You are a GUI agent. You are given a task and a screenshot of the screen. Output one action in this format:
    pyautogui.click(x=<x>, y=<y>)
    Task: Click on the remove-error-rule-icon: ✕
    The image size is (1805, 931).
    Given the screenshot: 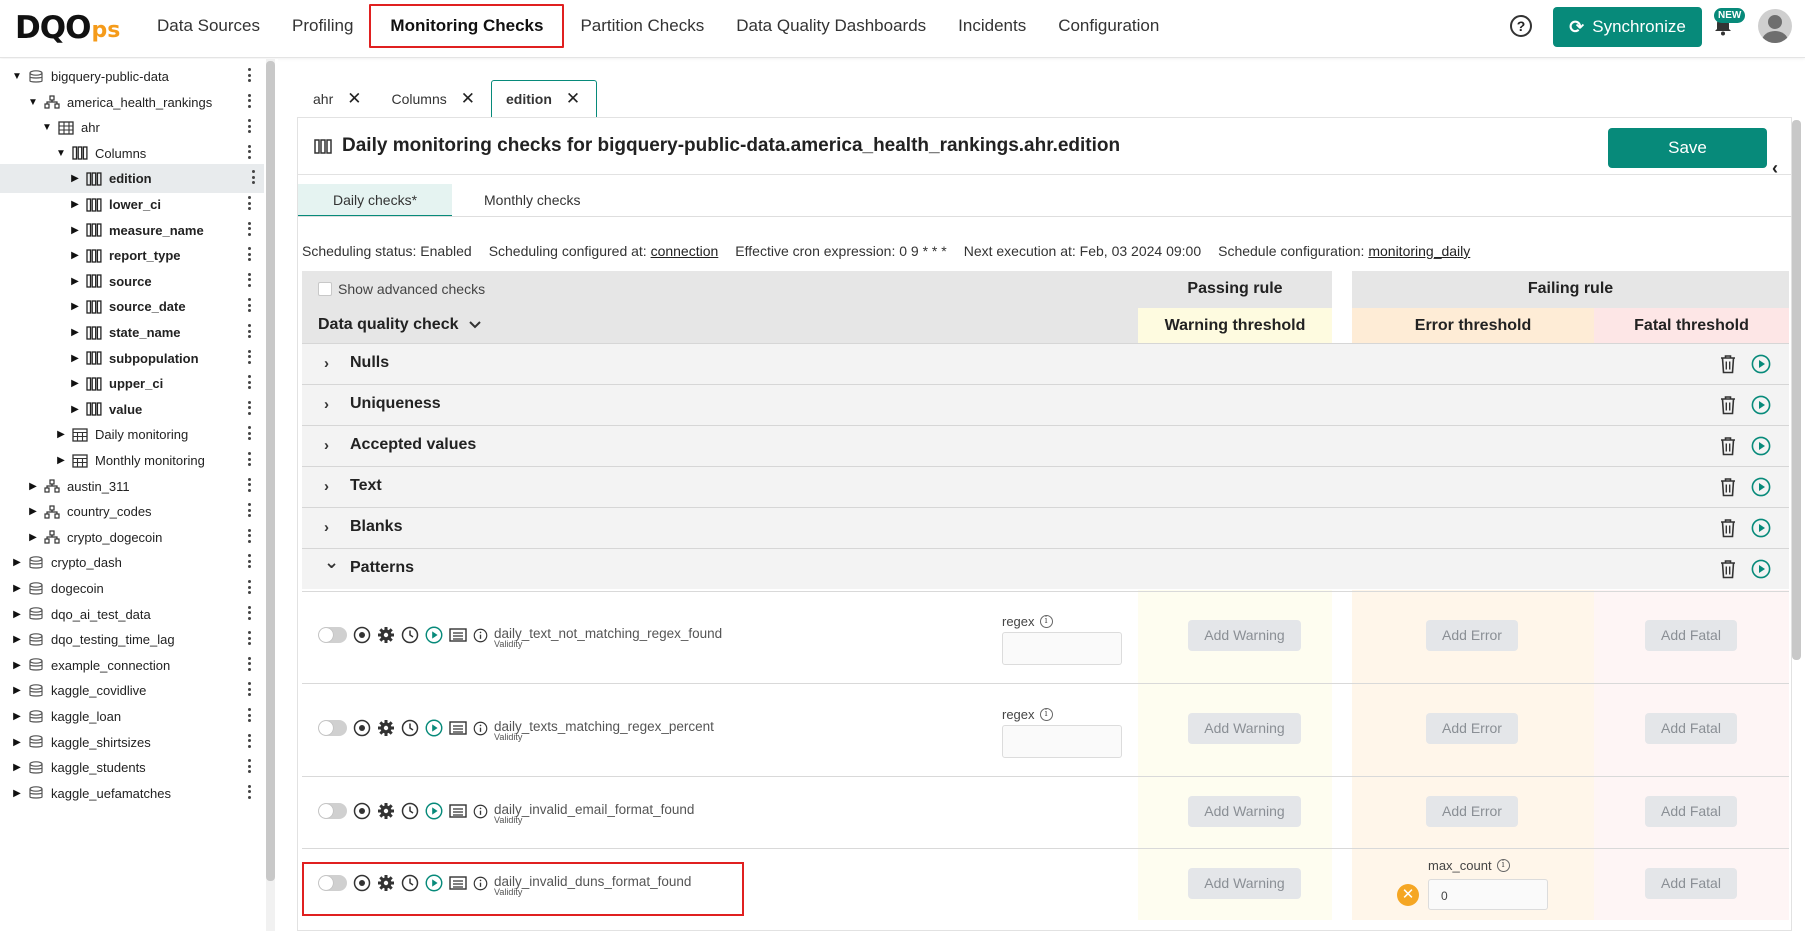 What is the action you would take?
    pyautogui.click(x=1408, y=895)
    